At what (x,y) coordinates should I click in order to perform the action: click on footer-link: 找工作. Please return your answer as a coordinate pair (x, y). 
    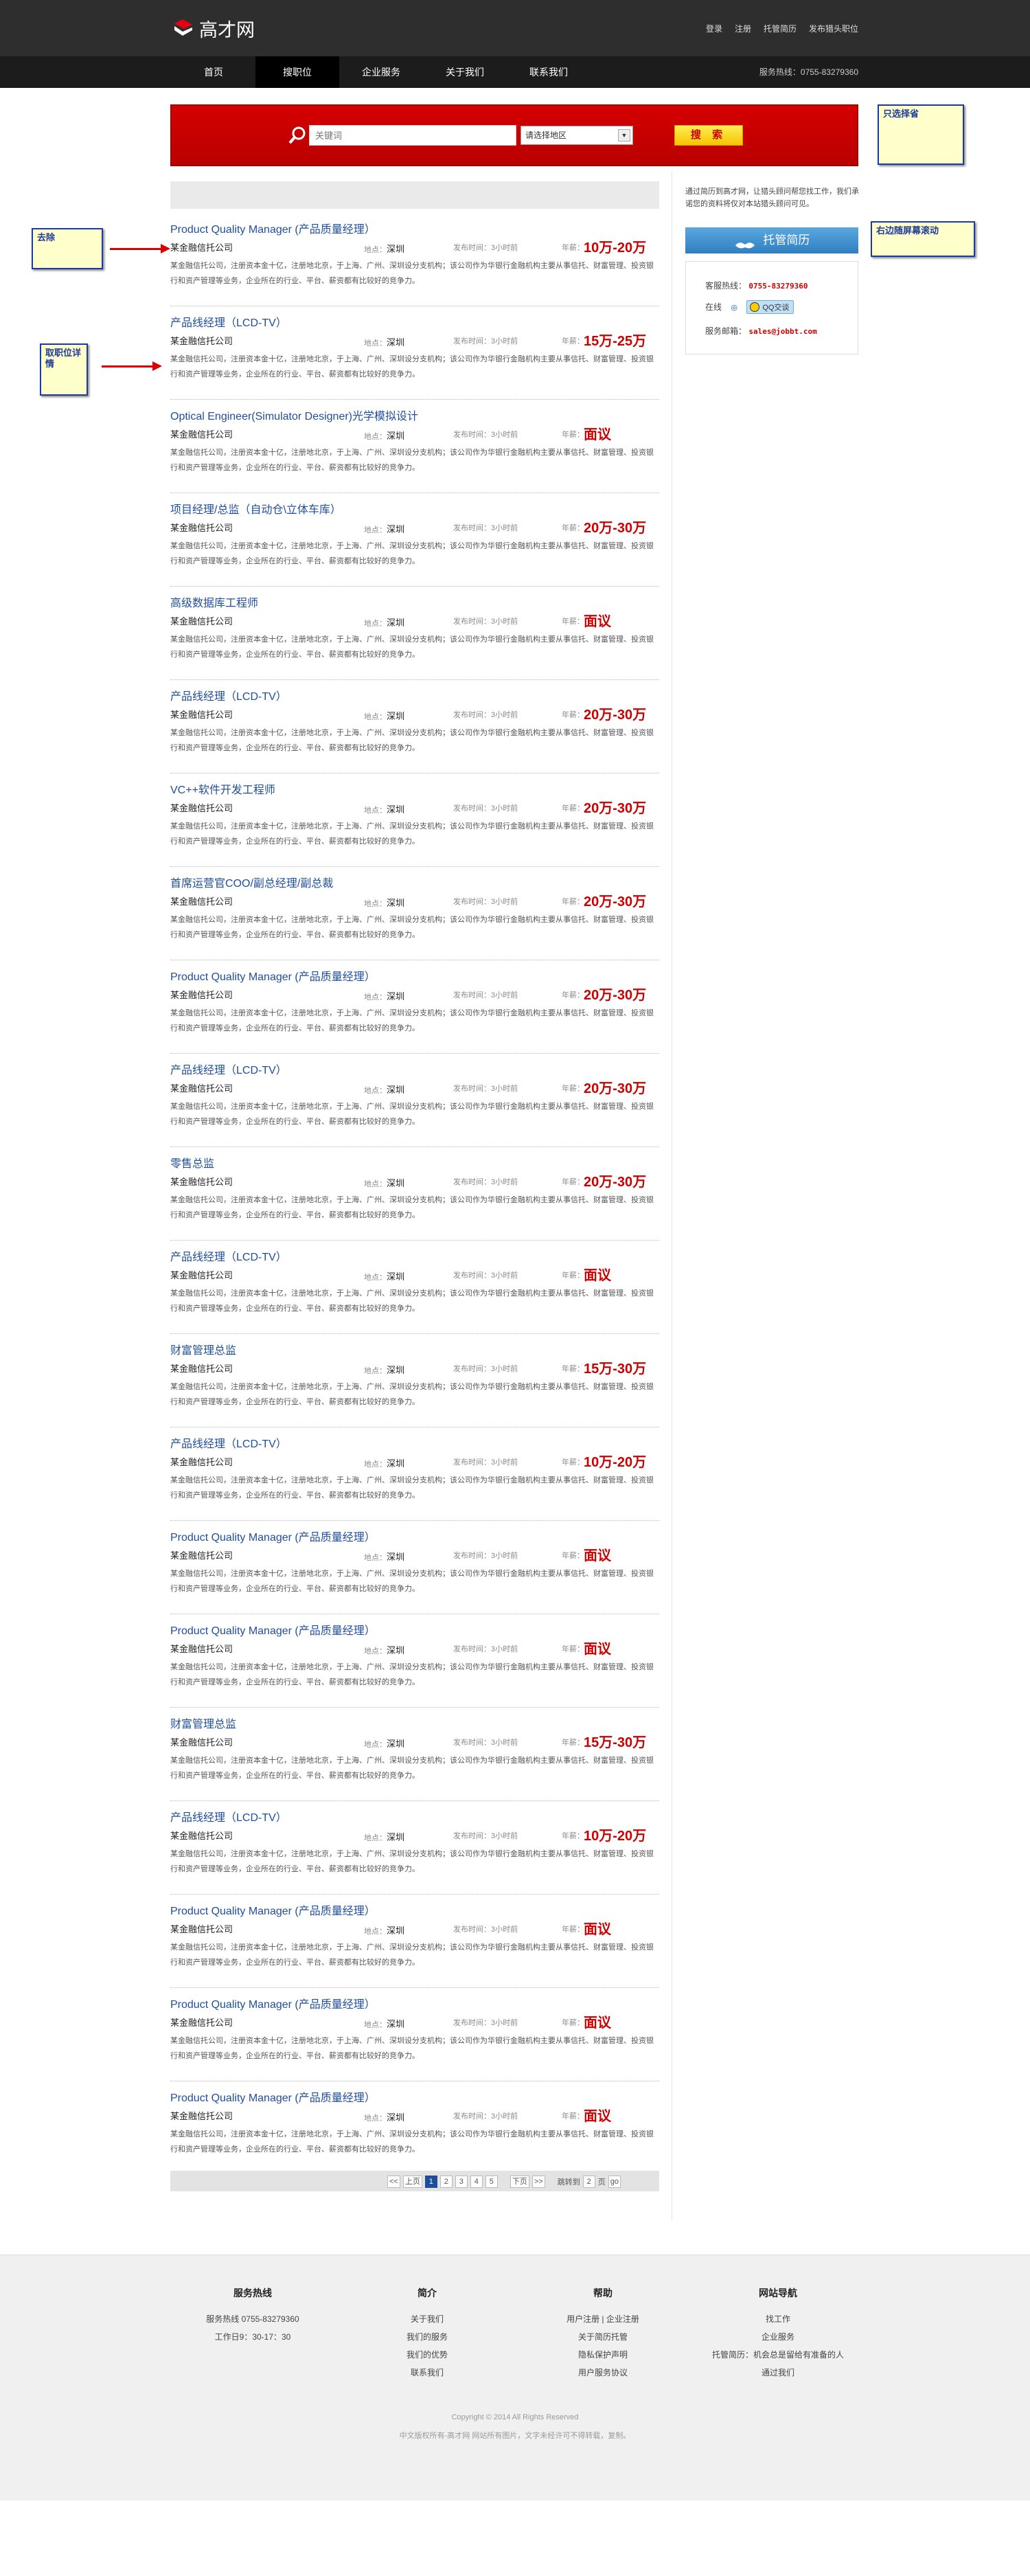
    Looking at the image, I should click on (778, 2319).